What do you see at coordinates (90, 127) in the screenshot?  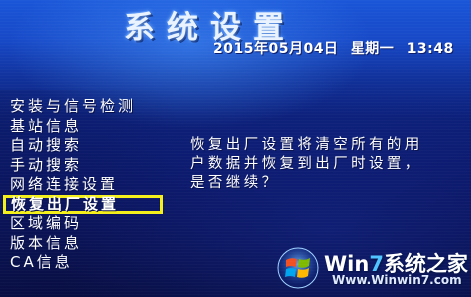 I see `menu-item-base-station-info: 基站信息` at bounding box center [90, 127].